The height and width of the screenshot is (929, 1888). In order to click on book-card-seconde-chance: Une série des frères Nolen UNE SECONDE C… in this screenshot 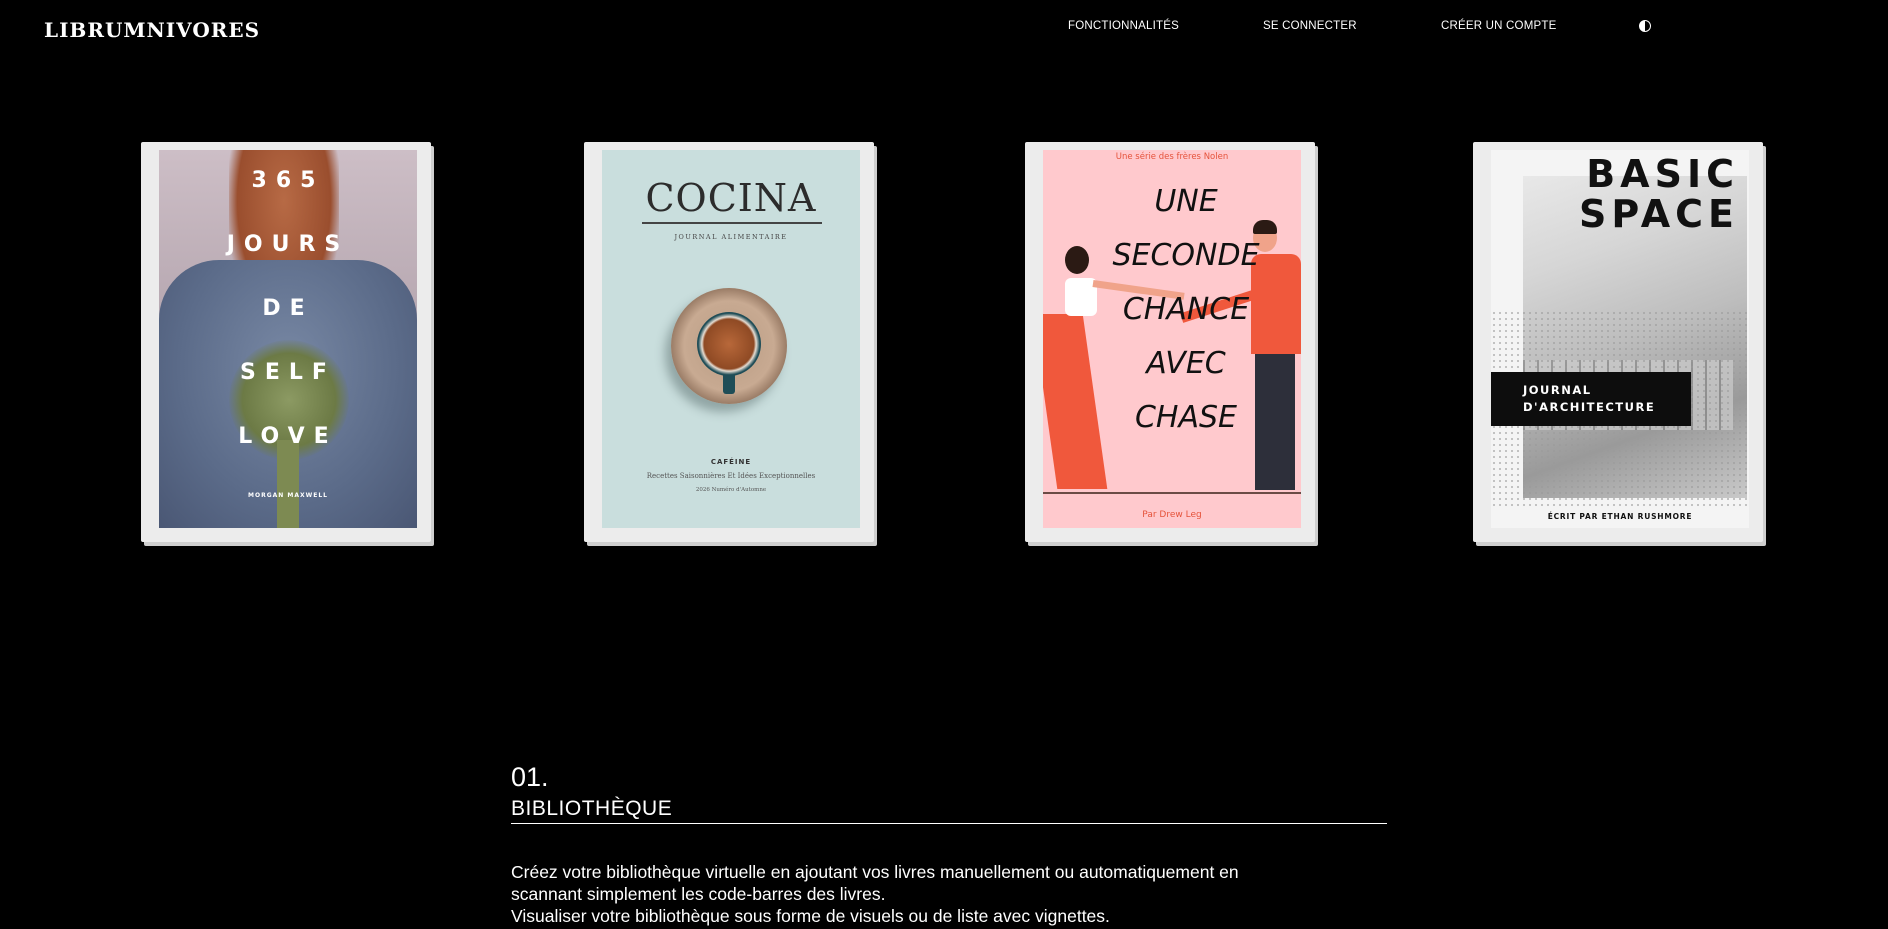, I will do `click(1170, 342)`.